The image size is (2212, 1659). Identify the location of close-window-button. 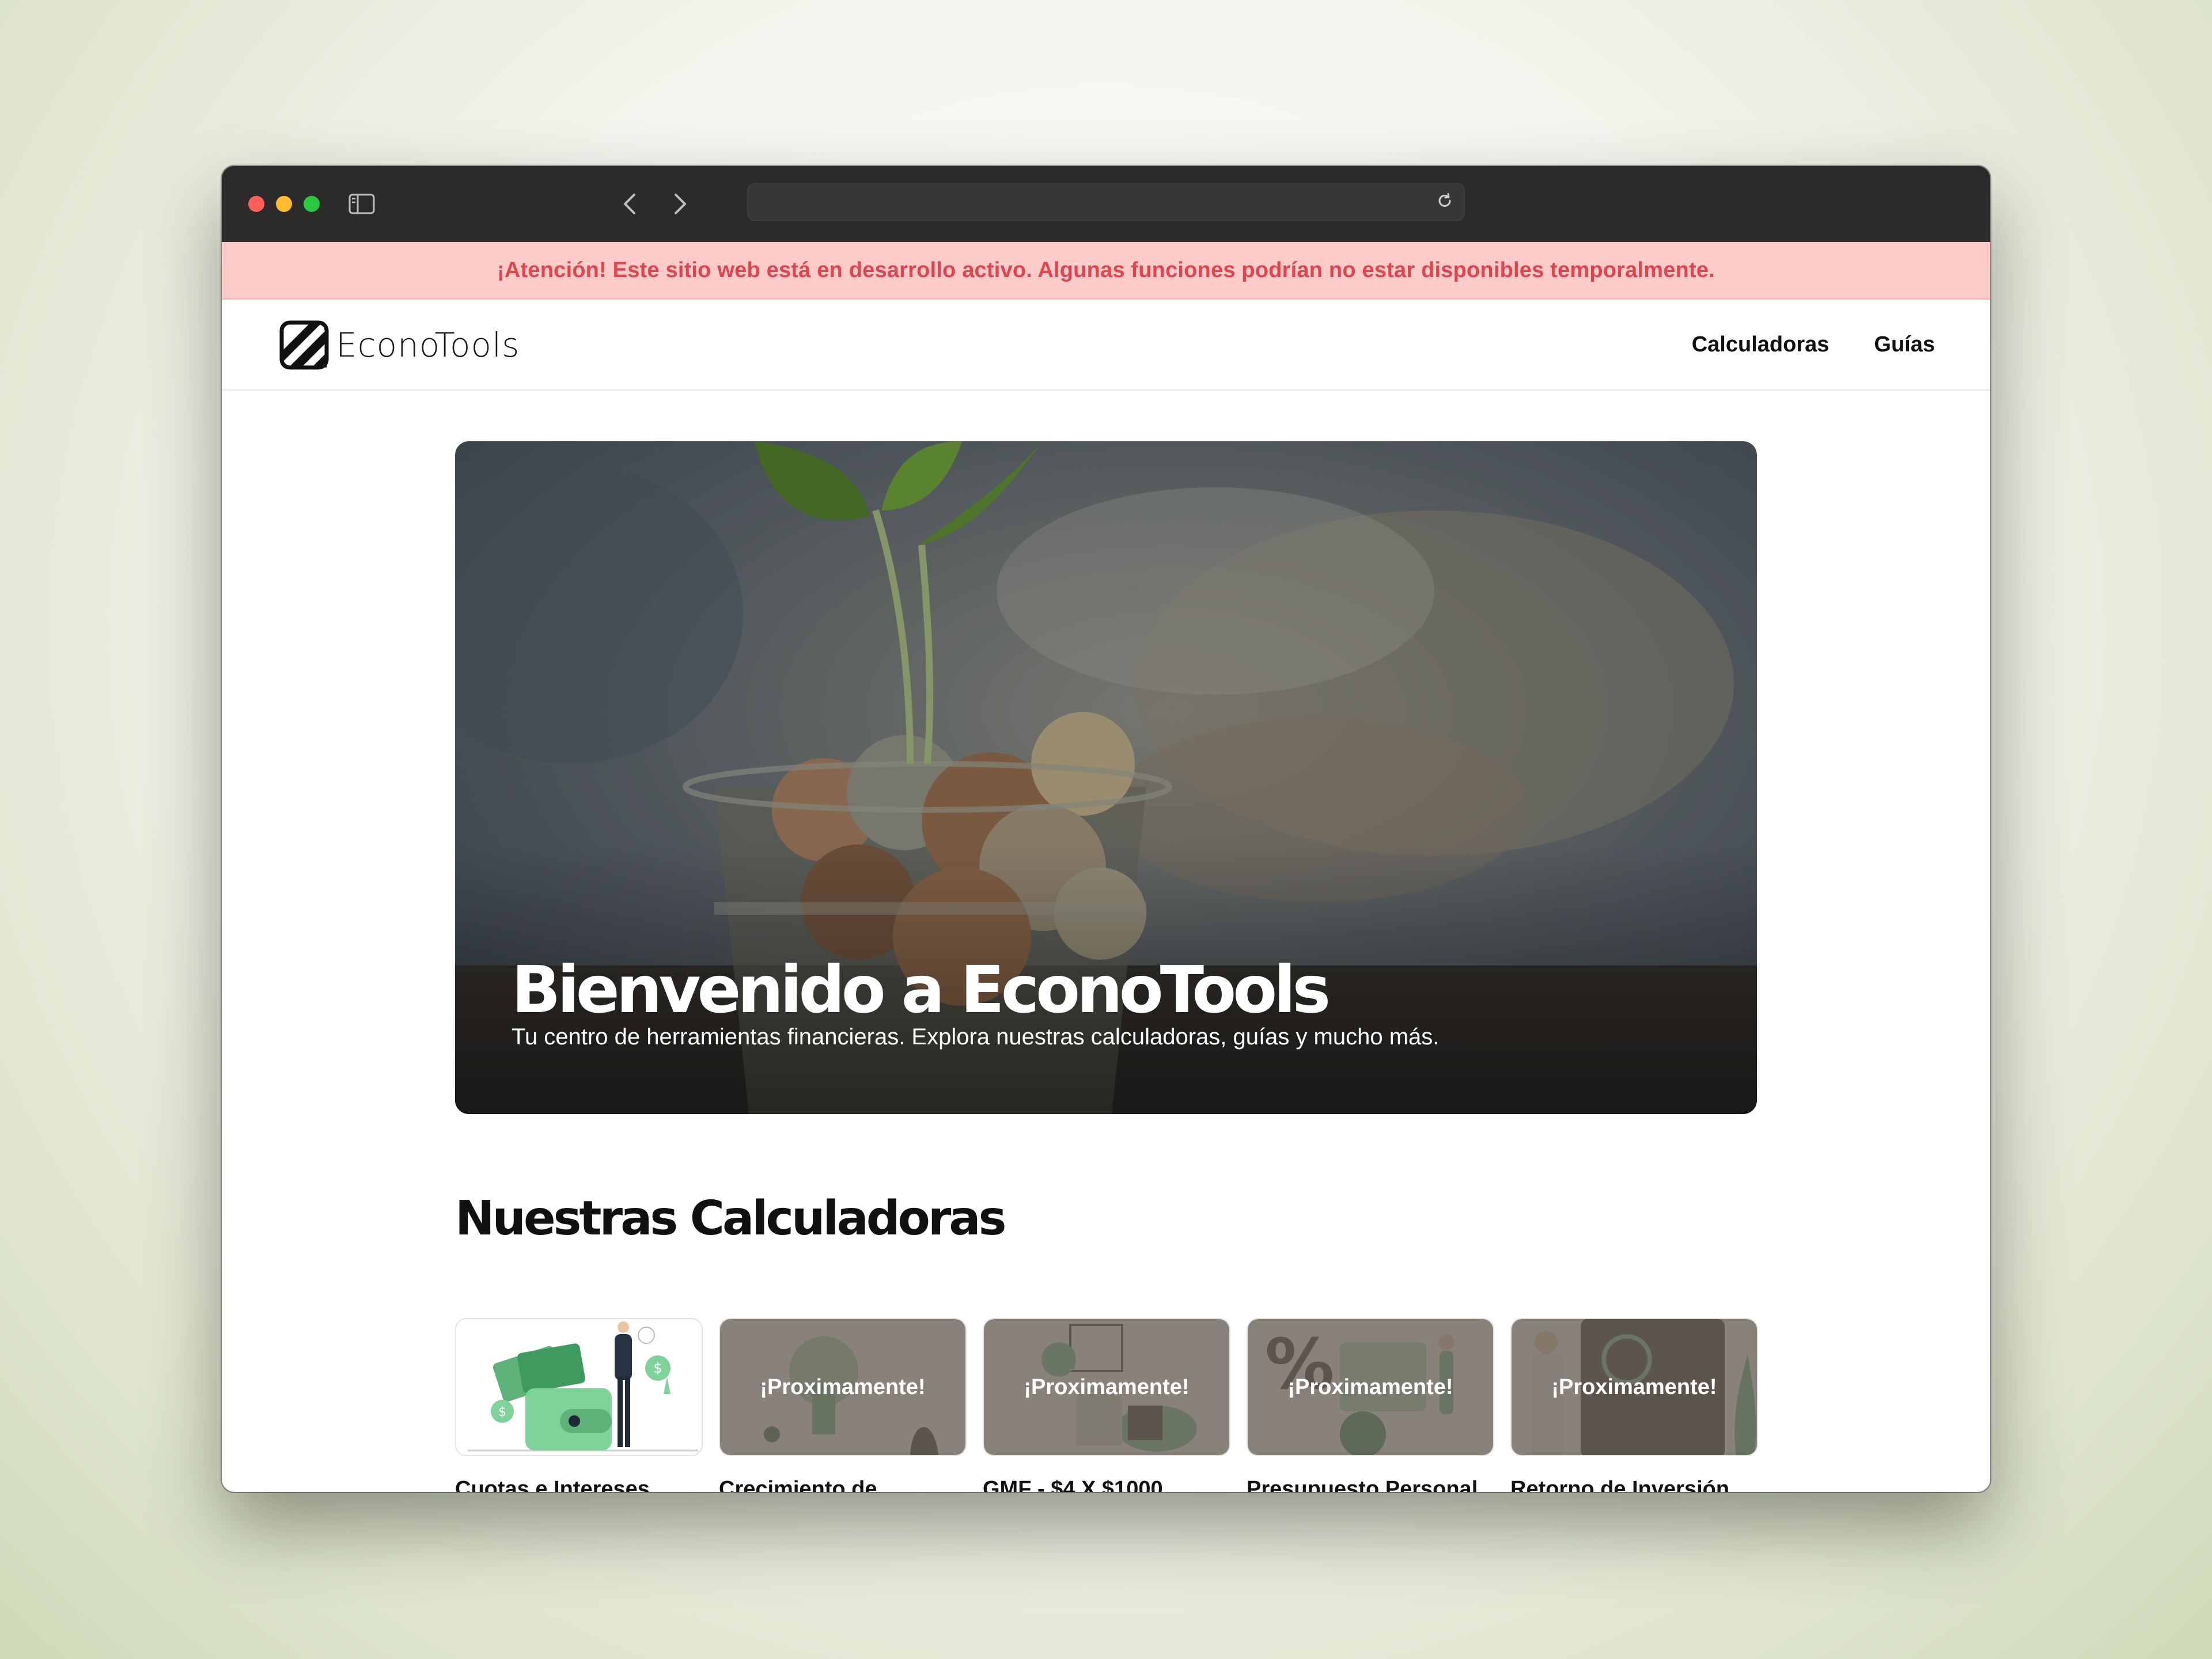
(256, 204).